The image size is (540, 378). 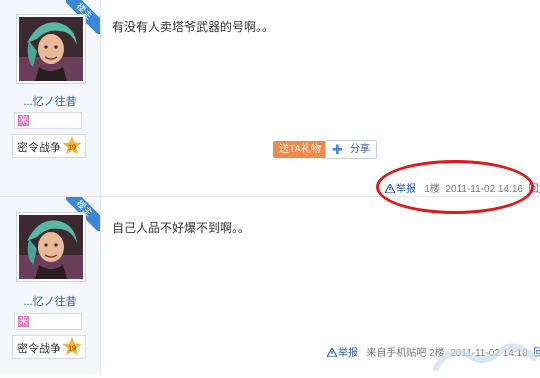 I want to click on post-content: 自己人品不好爆不到啊。。, so click(x=181, y=228).